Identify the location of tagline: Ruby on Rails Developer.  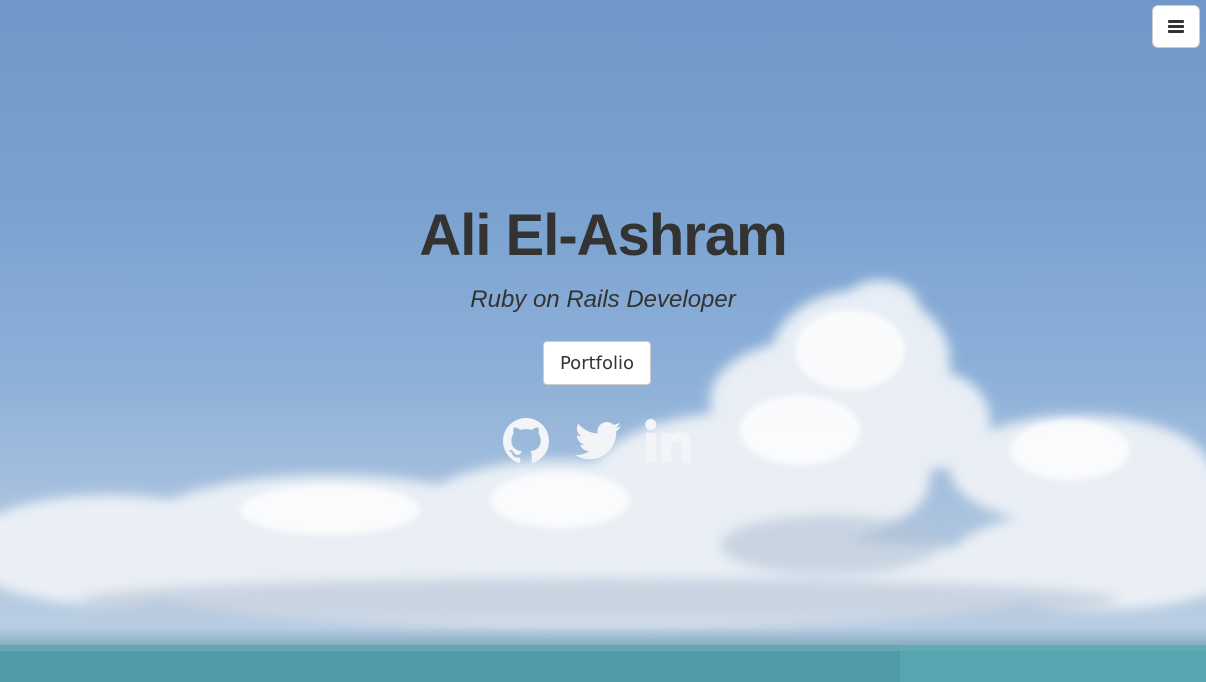
(603, 299).